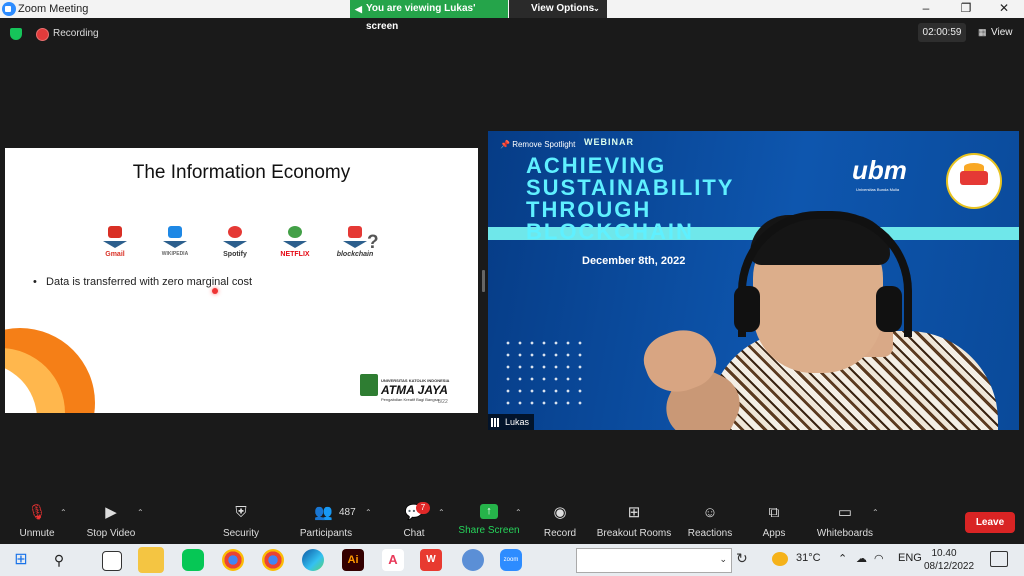 The image size is (1024, 576). Describe the element at coordinates (982, 32) in the screenshot. I see `grid-icon: ▦` at that location.